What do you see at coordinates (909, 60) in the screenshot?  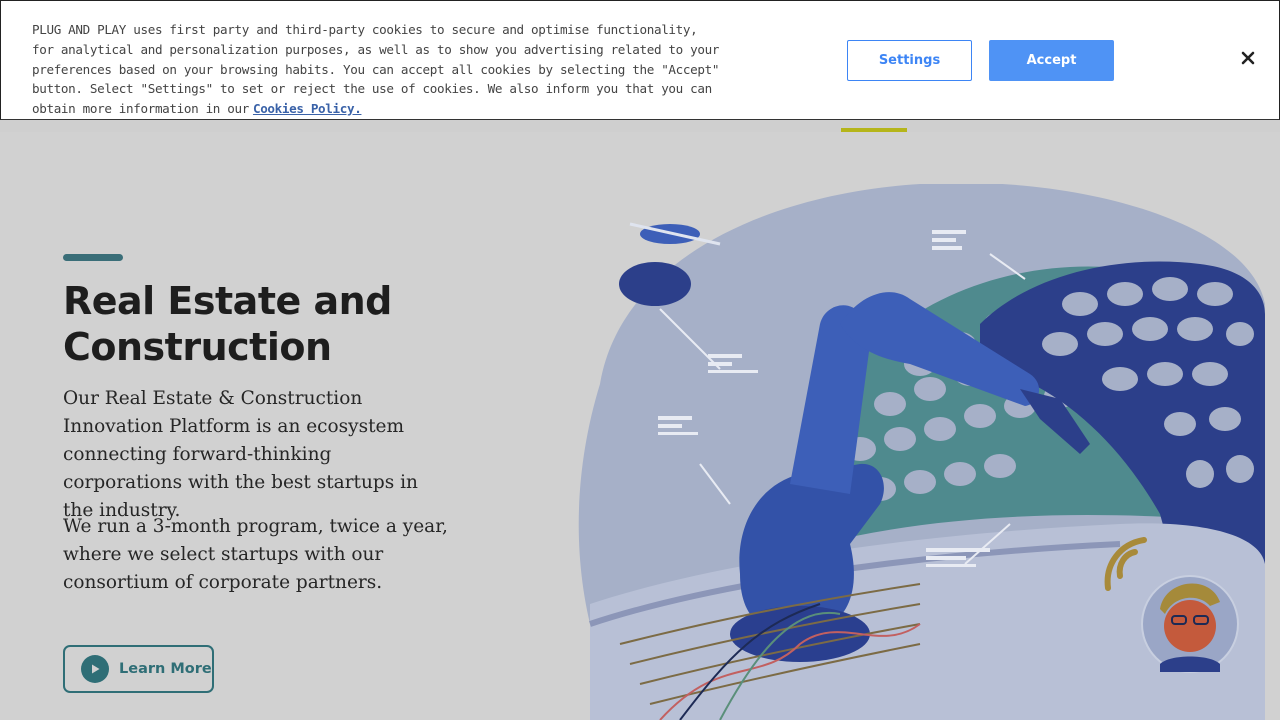 I see `settings-button: Settings` at bounding box center [909, 60].